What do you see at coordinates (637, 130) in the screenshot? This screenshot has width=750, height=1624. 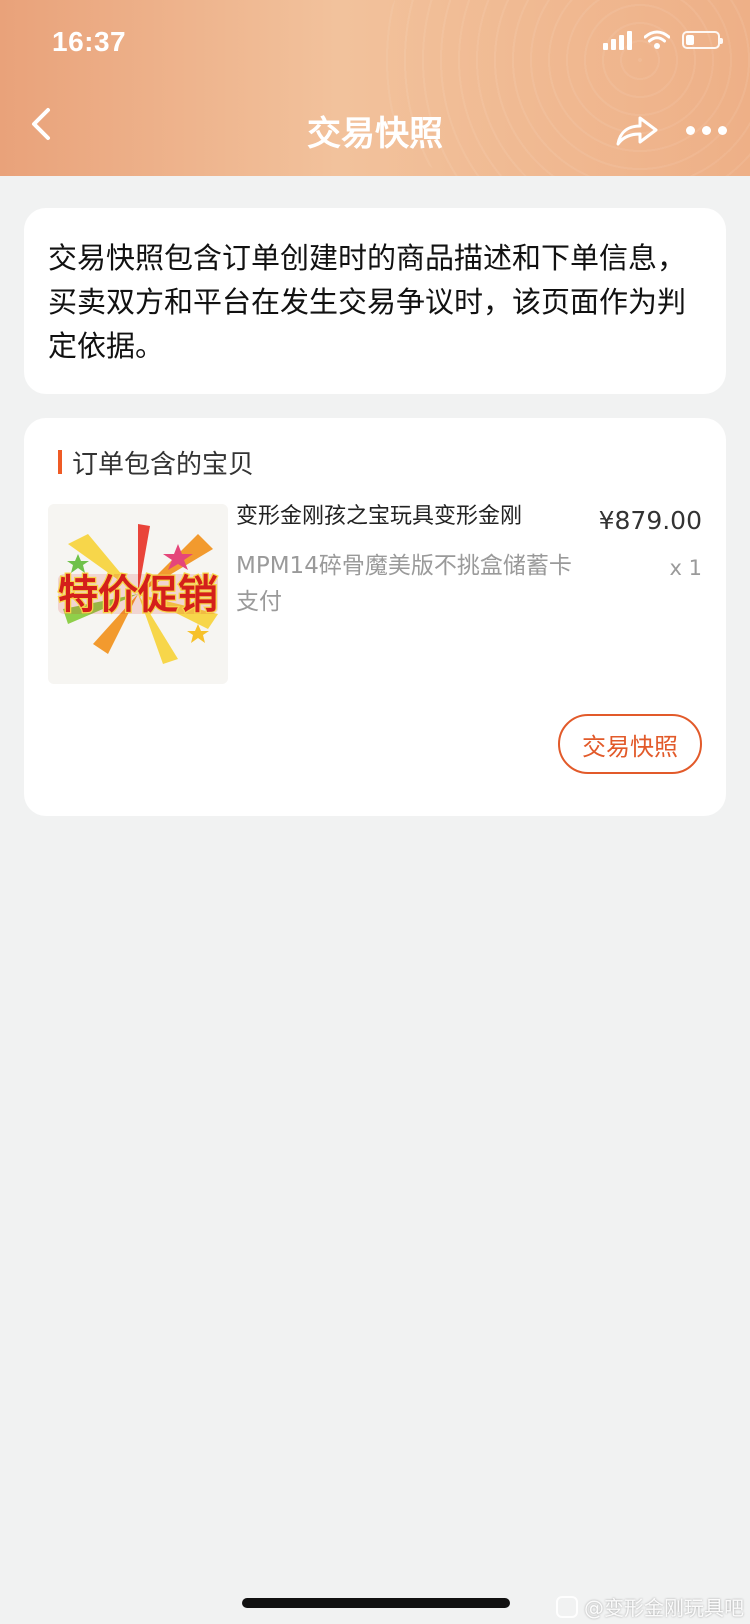 I see `share-icon` at bounding box center [637, 130].